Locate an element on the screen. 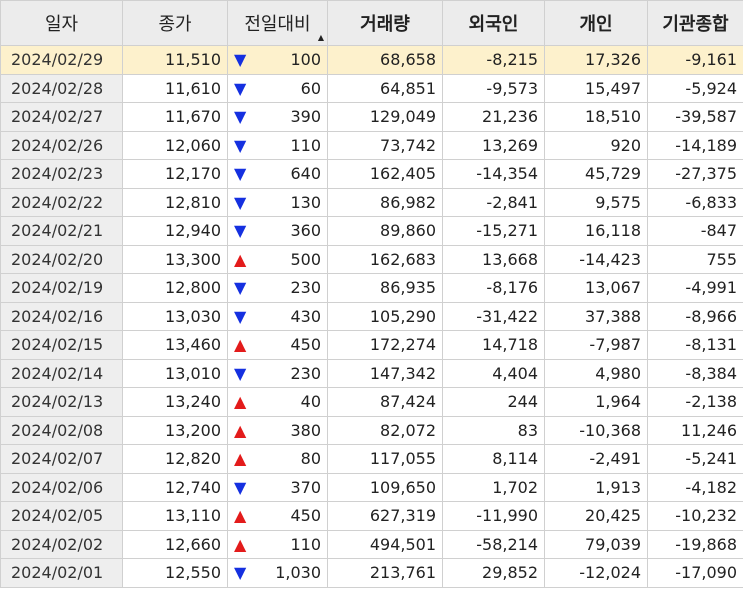 The width and height of the screenshot is (743, 616). cell-close: 11,610 is located at coordinates (175, 88).